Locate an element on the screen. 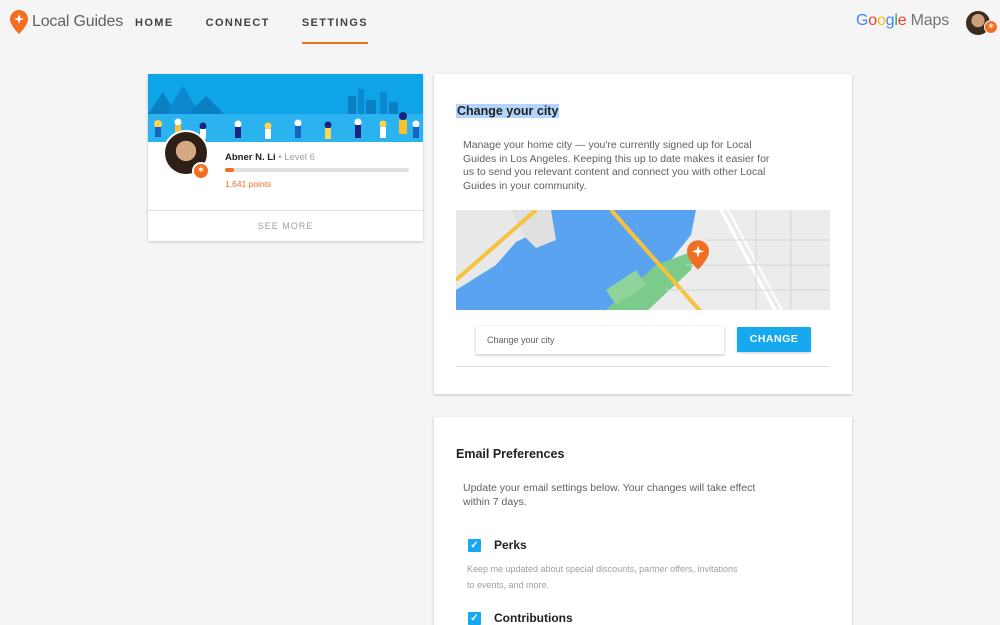 The width and height of the screenshot is (1000, 625). profile-name: Abner N. Li is located at coordinates (250, 157).